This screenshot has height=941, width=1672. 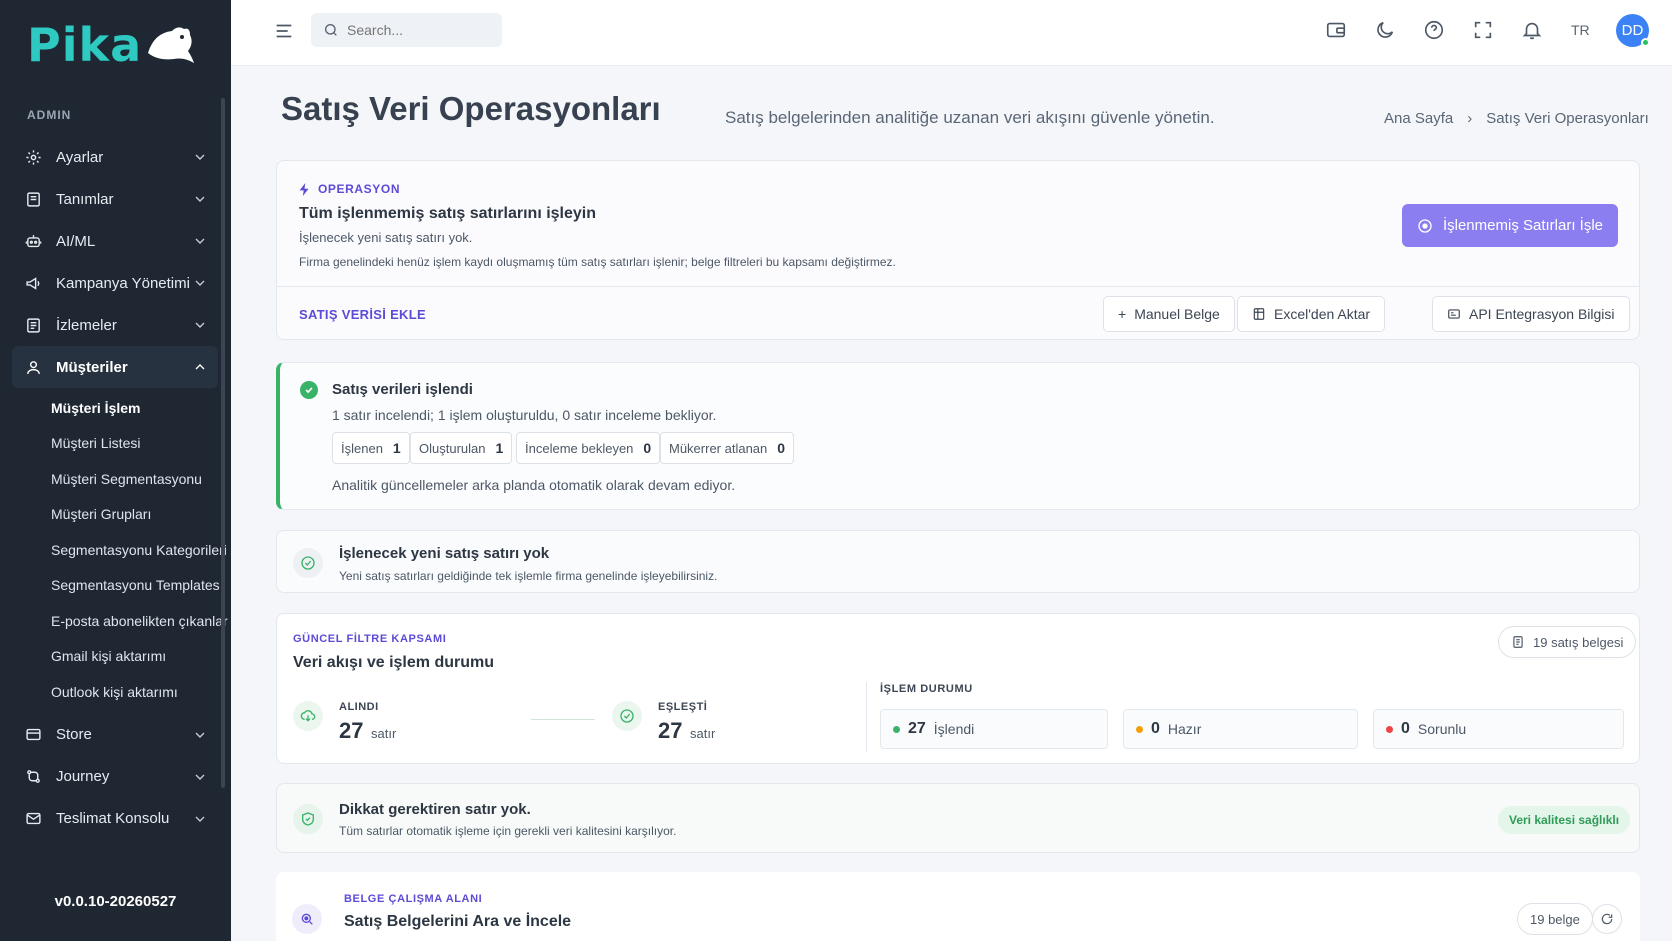 I want to click on filter-scope-tag: GÜNCEL FİLTRE KAPSAMI, so click(x=370, y=639).